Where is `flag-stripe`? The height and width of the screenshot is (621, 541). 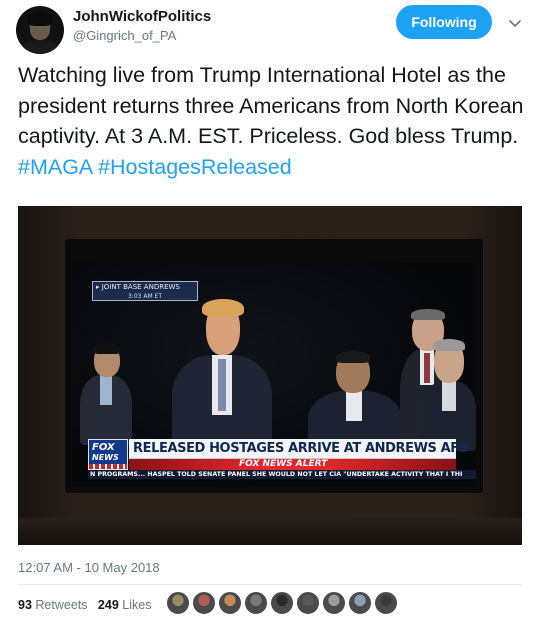
flag-stripe is located at coordinates (108, 466).